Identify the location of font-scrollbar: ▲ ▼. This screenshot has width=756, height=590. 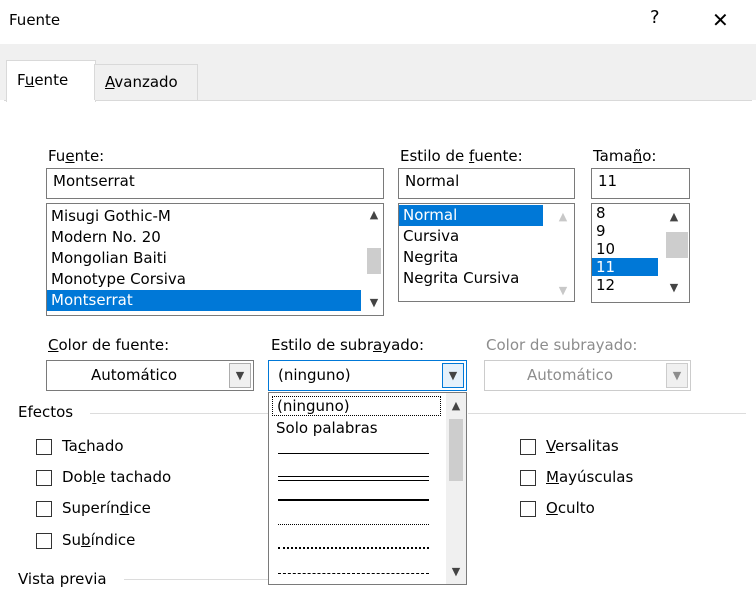
(374, 259).